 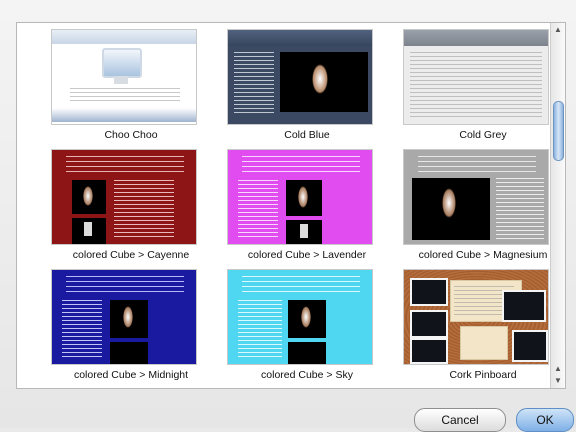 What do you see at coordinates (131, 375) in the screenshot?
I see `template-label: colored Cube > Midnight` at bounding box center [131, 375].